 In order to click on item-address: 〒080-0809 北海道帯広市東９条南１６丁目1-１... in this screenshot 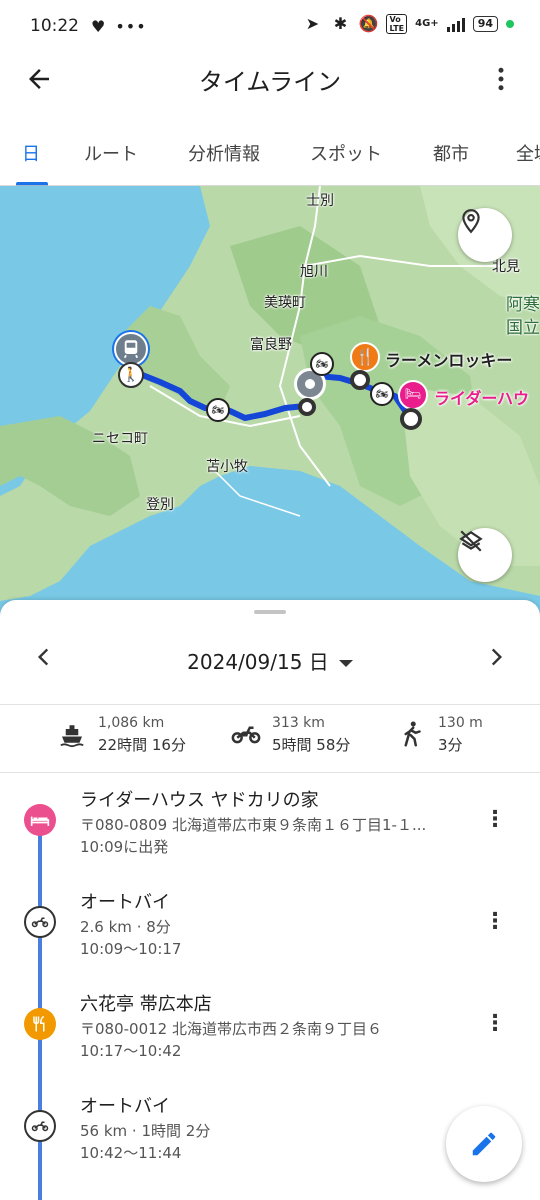, I will do `click(253, 825)`.